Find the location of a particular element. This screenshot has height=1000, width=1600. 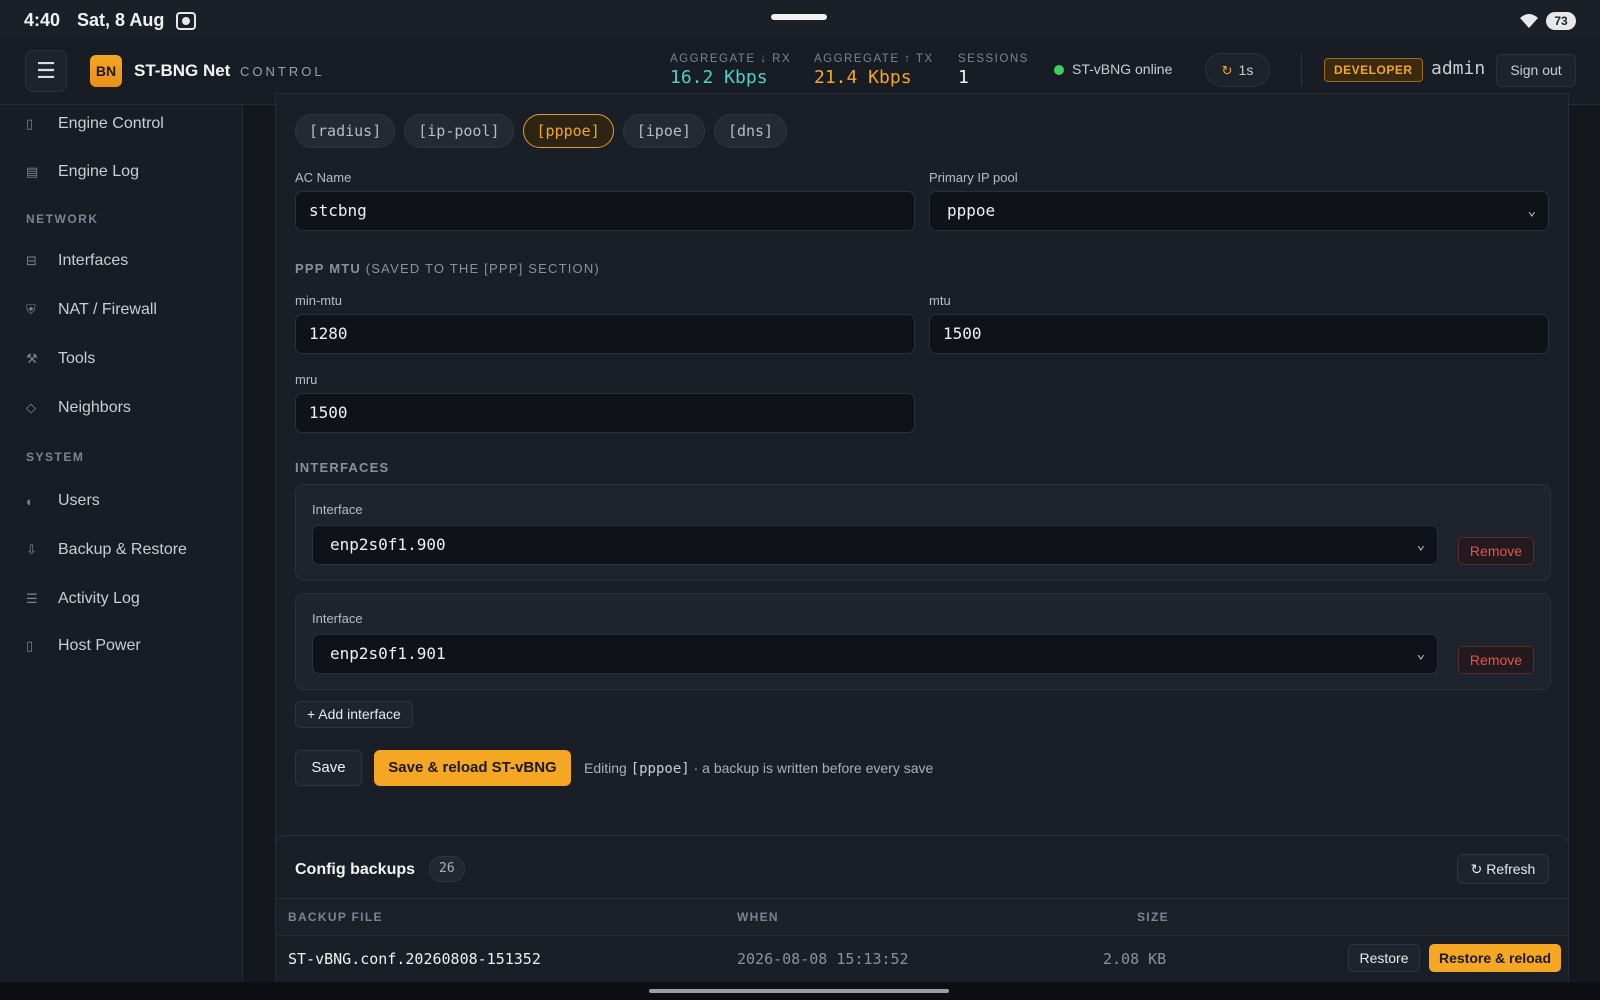

ac-name-input: stcbng is located at coordinates (605, 211).